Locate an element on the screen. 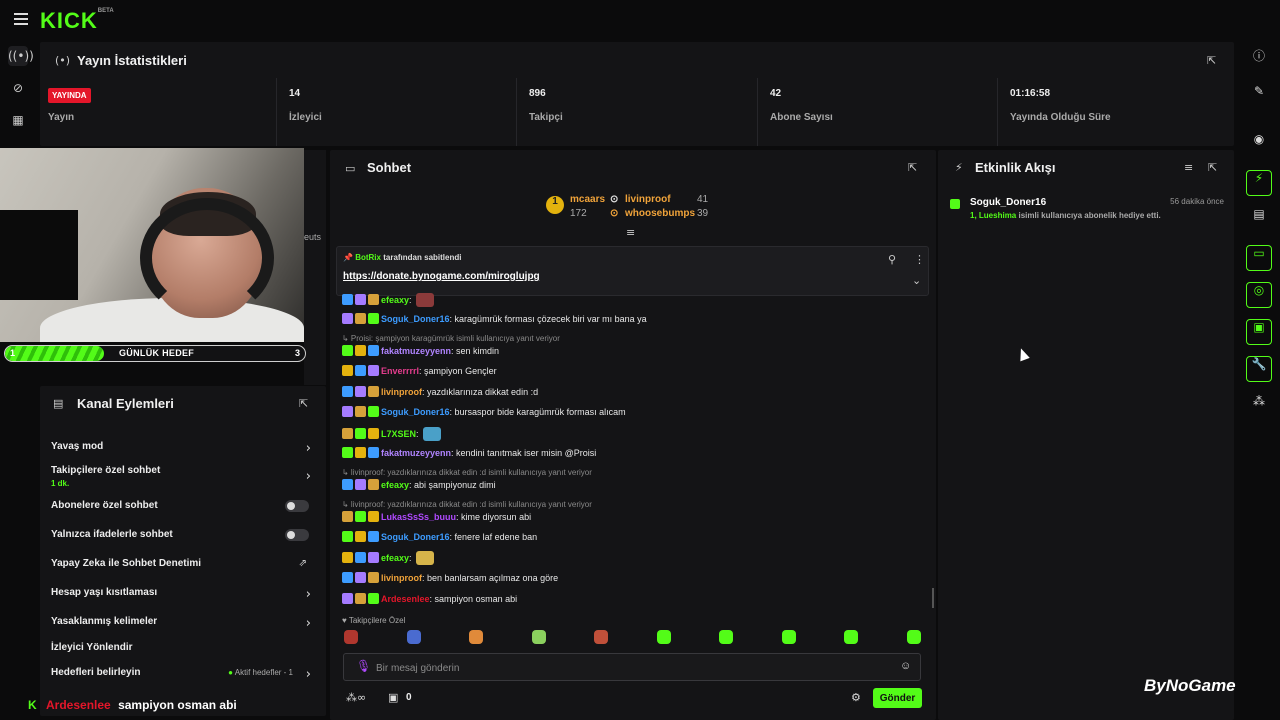 Image resolution: width=1280 pixels, height=720 pixels. more-options-icon: ⋮ is located at coordinates (919, 259).